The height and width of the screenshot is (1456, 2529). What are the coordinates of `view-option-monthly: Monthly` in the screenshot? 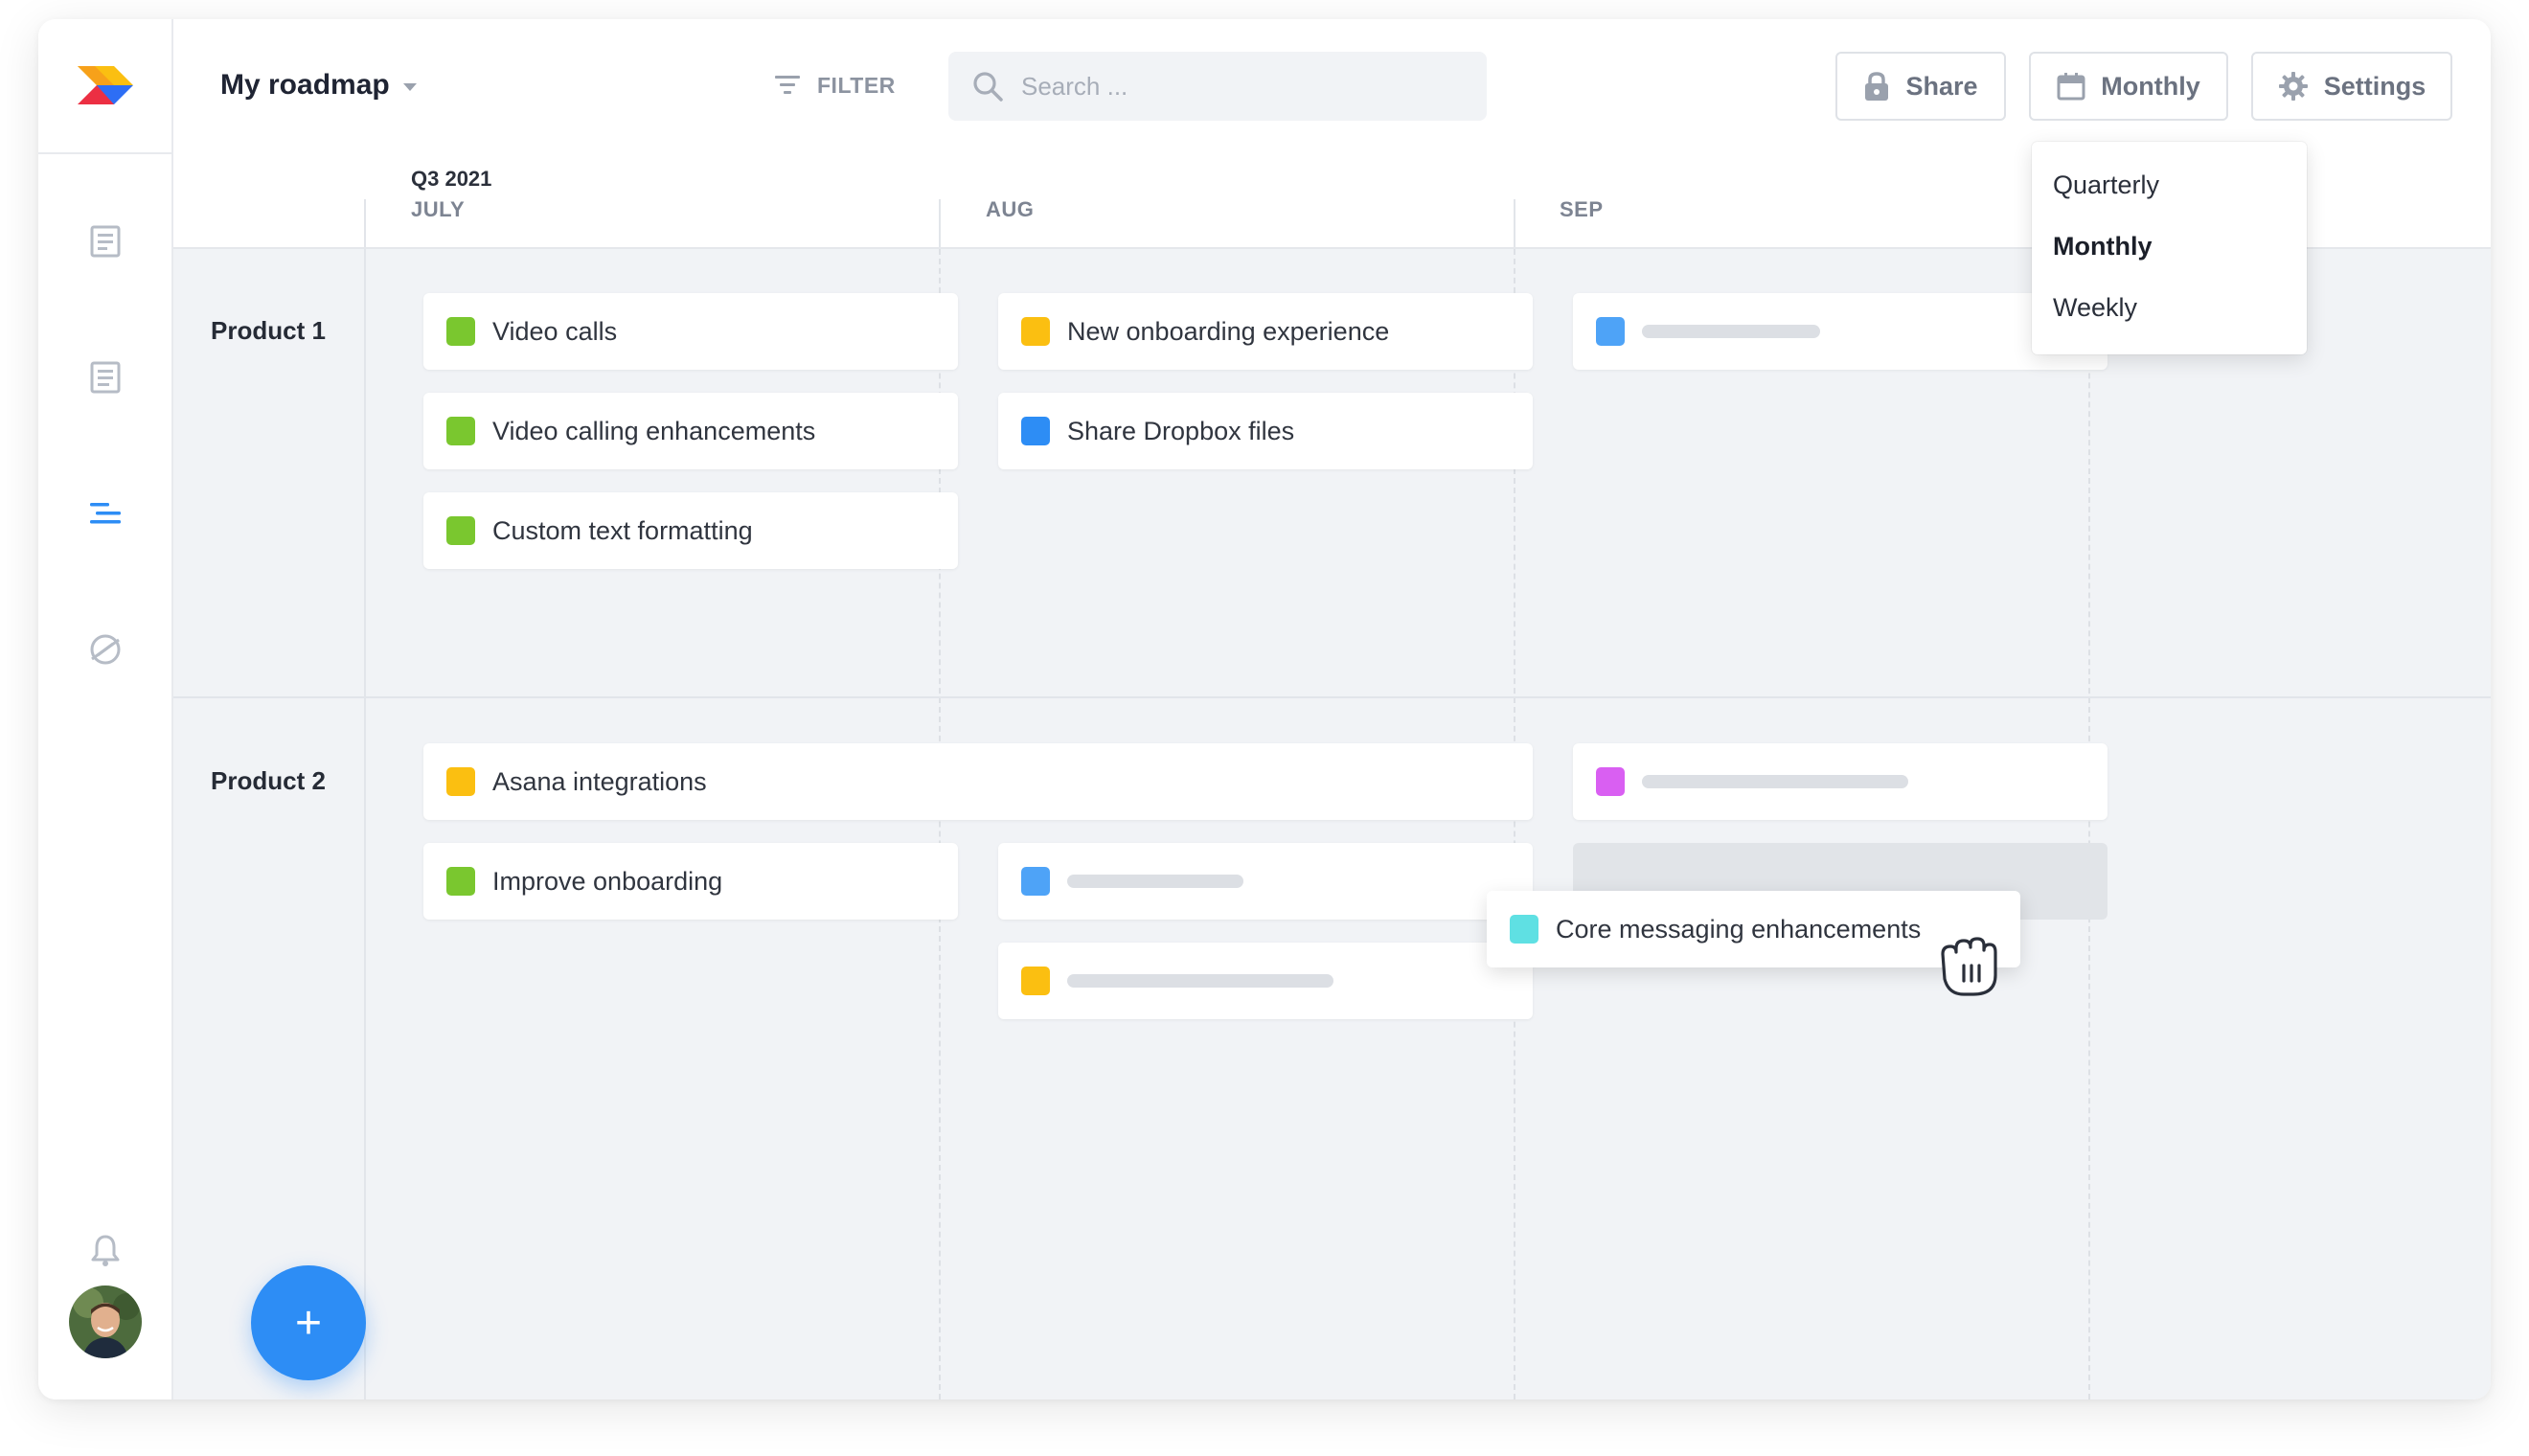 It's located at (2102, 247).